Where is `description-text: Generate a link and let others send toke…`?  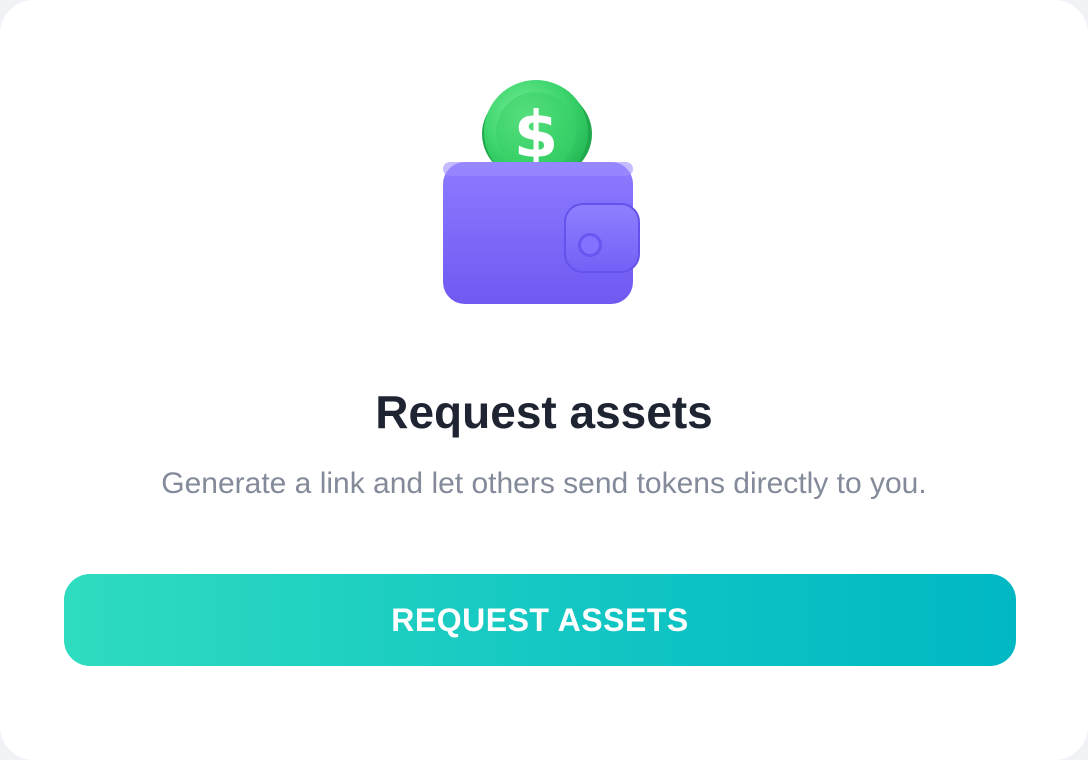
description-text: Generate a link and let others send toke… is located at coordinates (544, 483).